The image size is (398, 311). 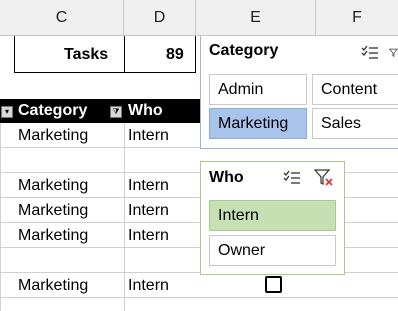 I want to click on slicer-title: Who, so click(x=226, y=177).